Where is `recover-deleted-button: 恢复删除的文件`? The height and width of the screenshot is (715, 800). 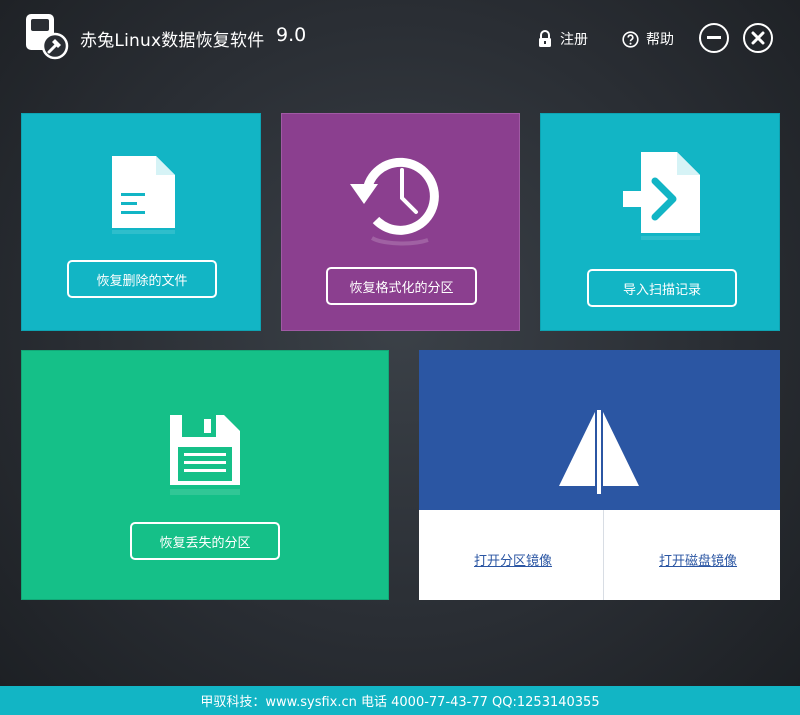 recover-deleted-button: 恢复删除的文件 is located at coordinates (142, 279).